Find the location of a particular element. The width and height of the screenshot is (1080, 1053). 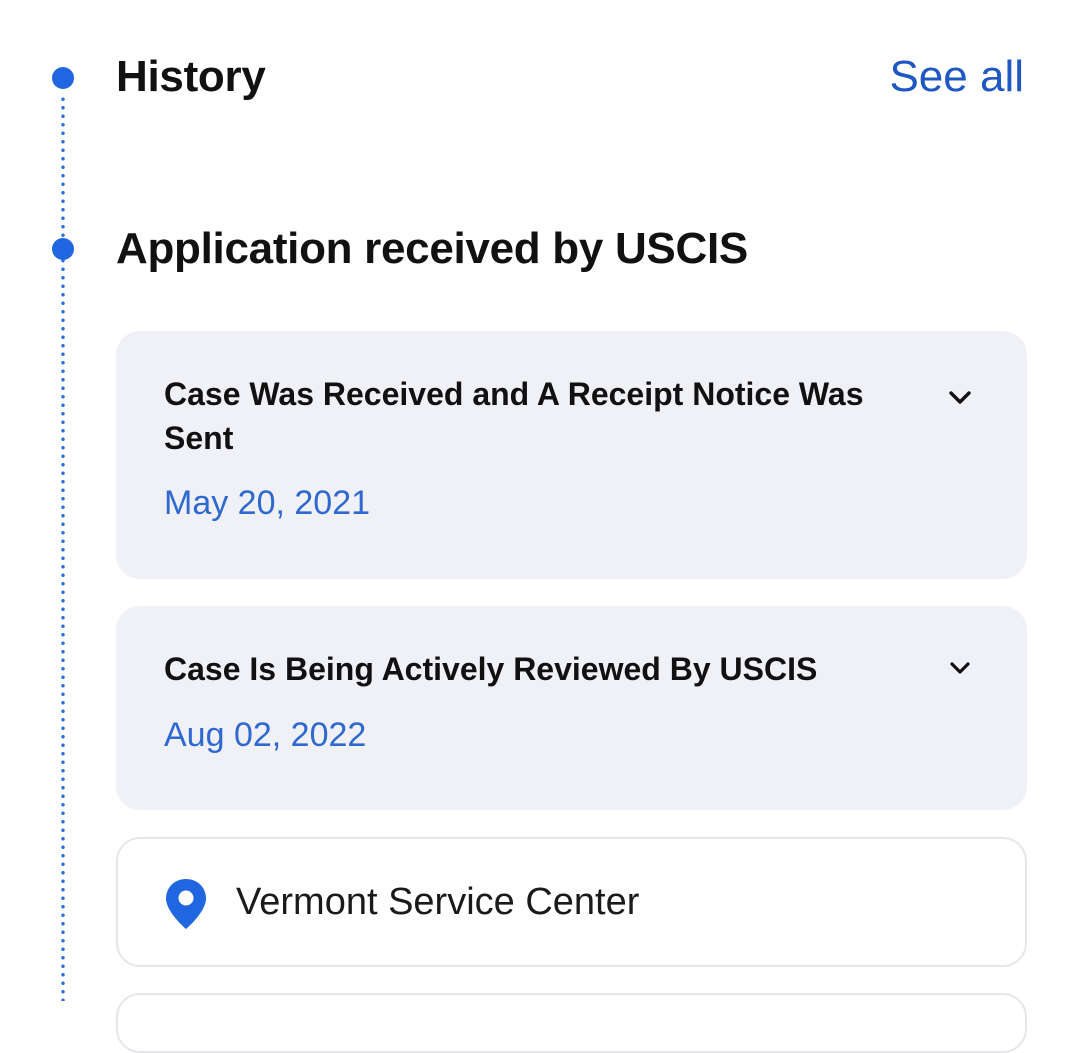

location-card: Vermont Service Center is located at coordinates (571, 902).